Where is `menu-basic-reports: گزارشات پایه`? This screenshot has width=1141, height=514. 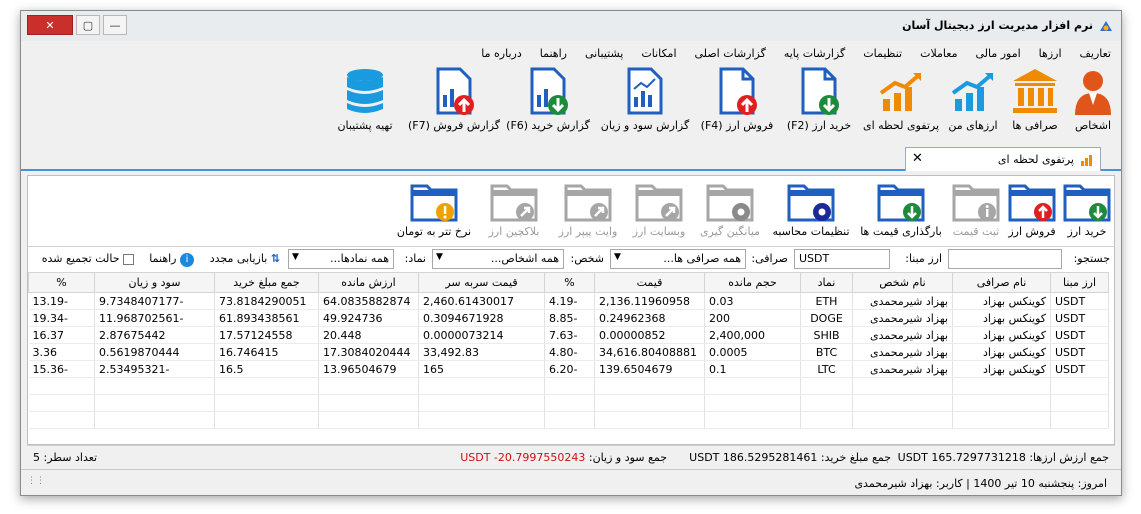
menu-basic-reports: گزارشات پایه is located at coordinates (814, 53).